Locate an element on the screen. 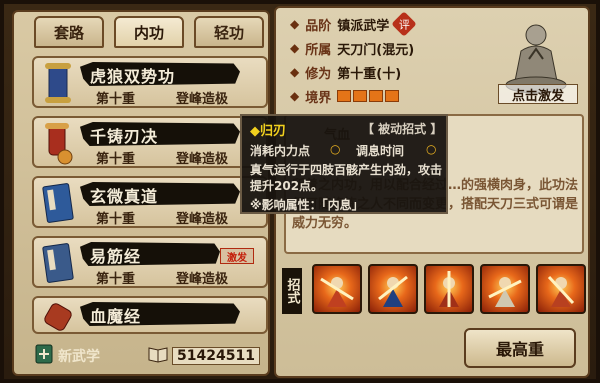 Image resolution: width=600 pixels, height=383 pixels. new-skill-button: 新武学 is located at coordinates (84, 356).